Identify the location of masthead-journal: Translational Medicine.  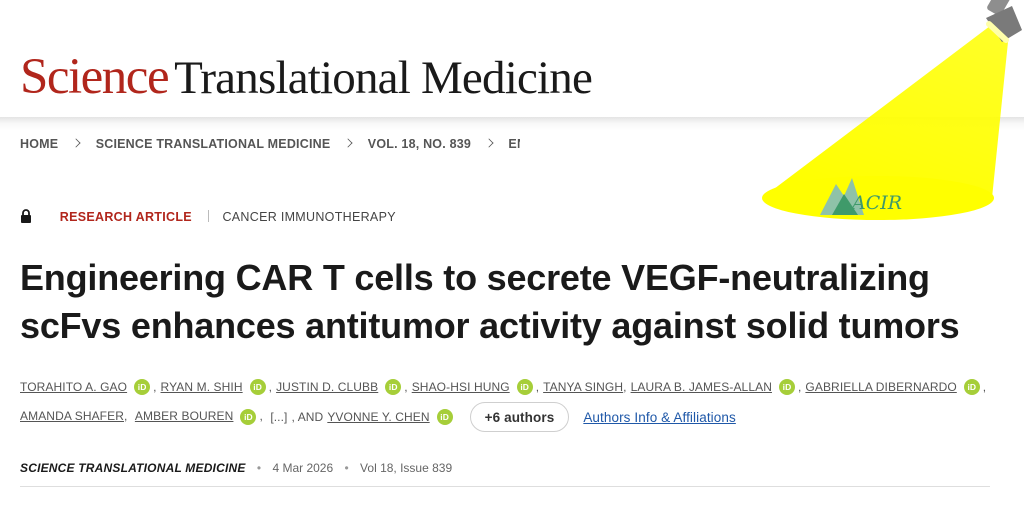
(383, 78).